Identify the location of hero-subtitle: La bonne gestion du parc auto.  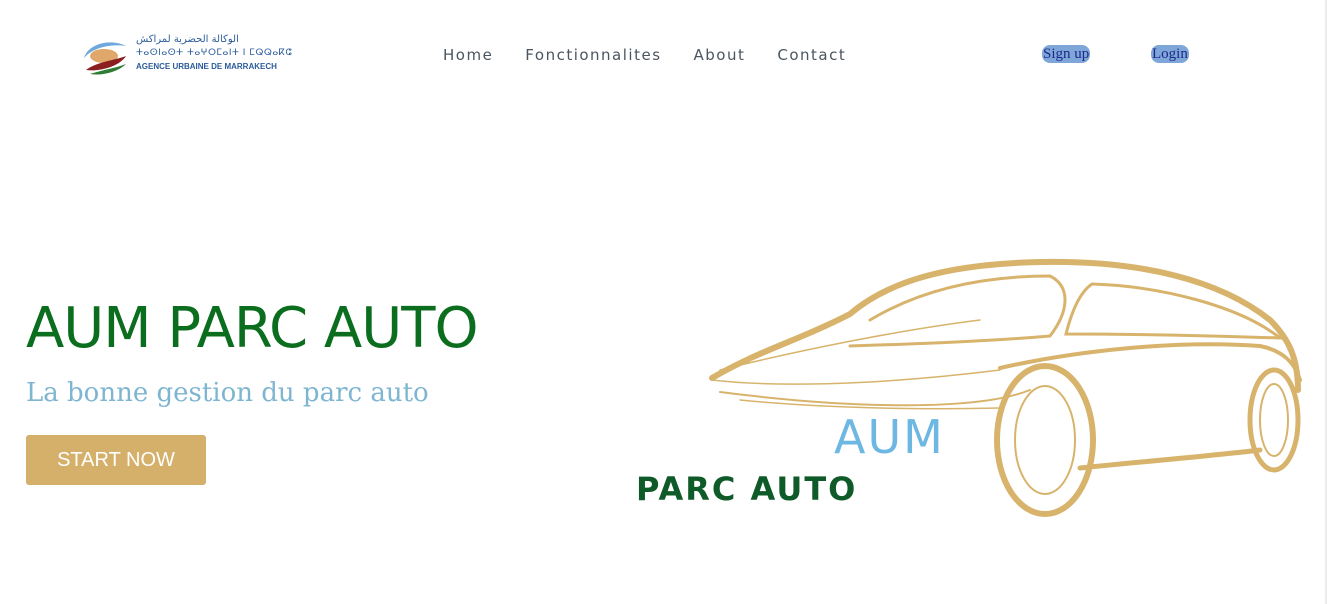
(227, 393).